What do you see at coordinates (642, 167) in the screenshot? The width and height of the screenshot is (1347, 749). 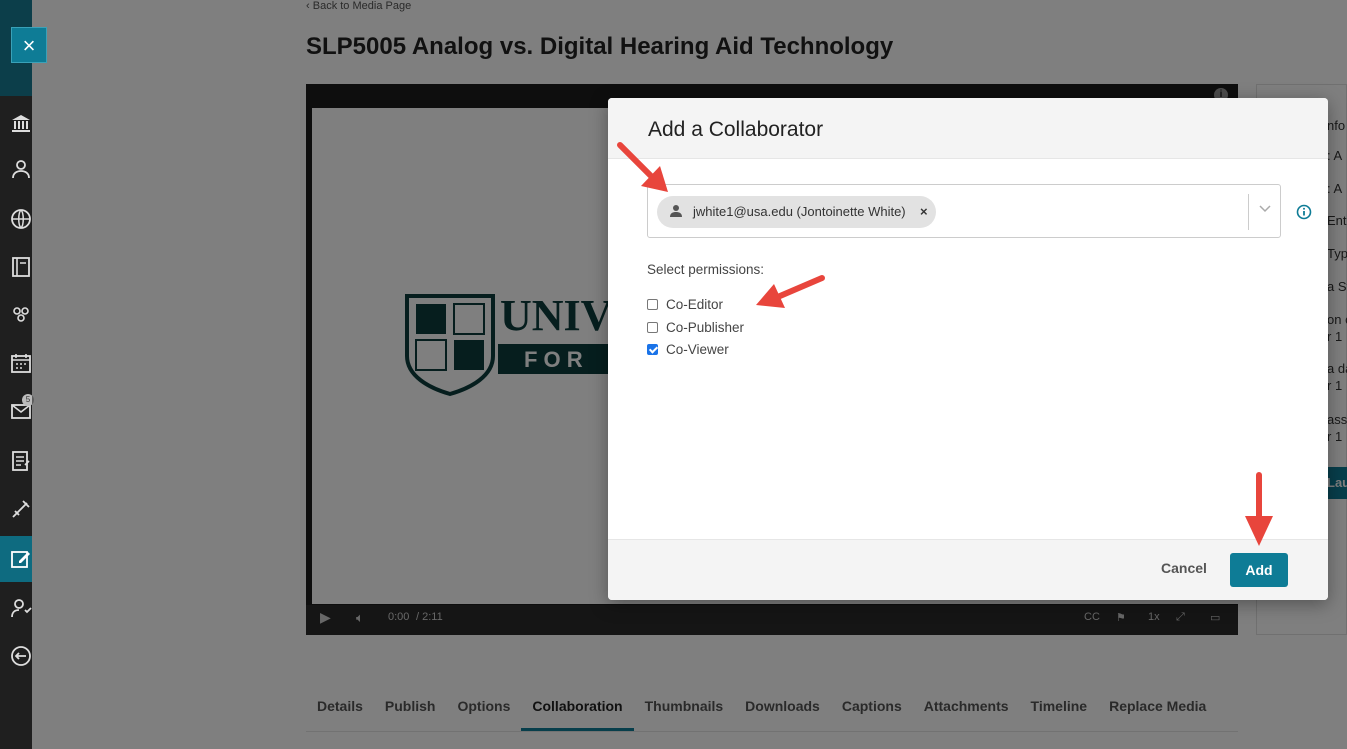 I see `arrow-to-user-field` at bounding box center [642, 167].